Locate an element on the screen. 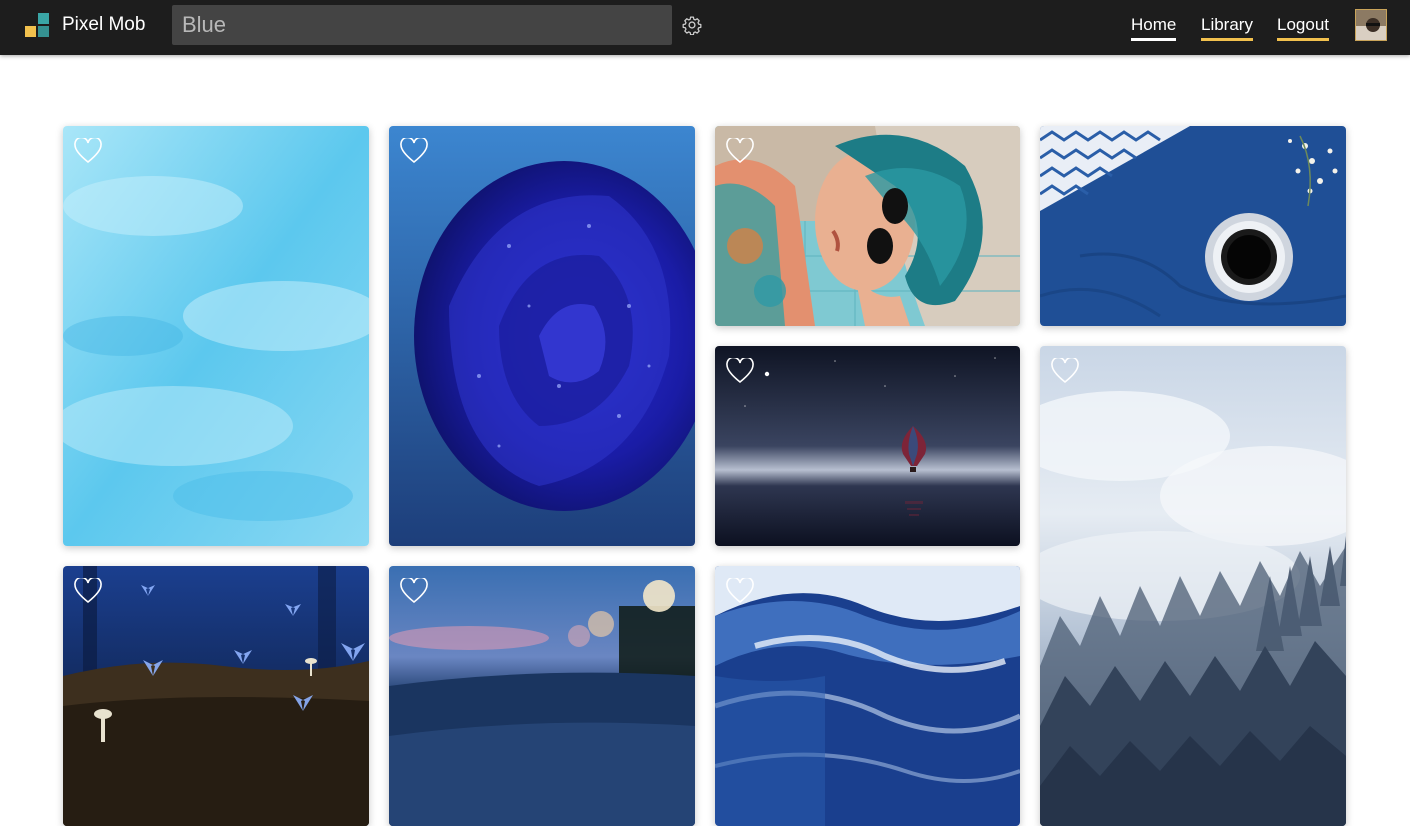 The image size is (1410, 826). nav-home-link: Home is located at coordinates (1154, 27).